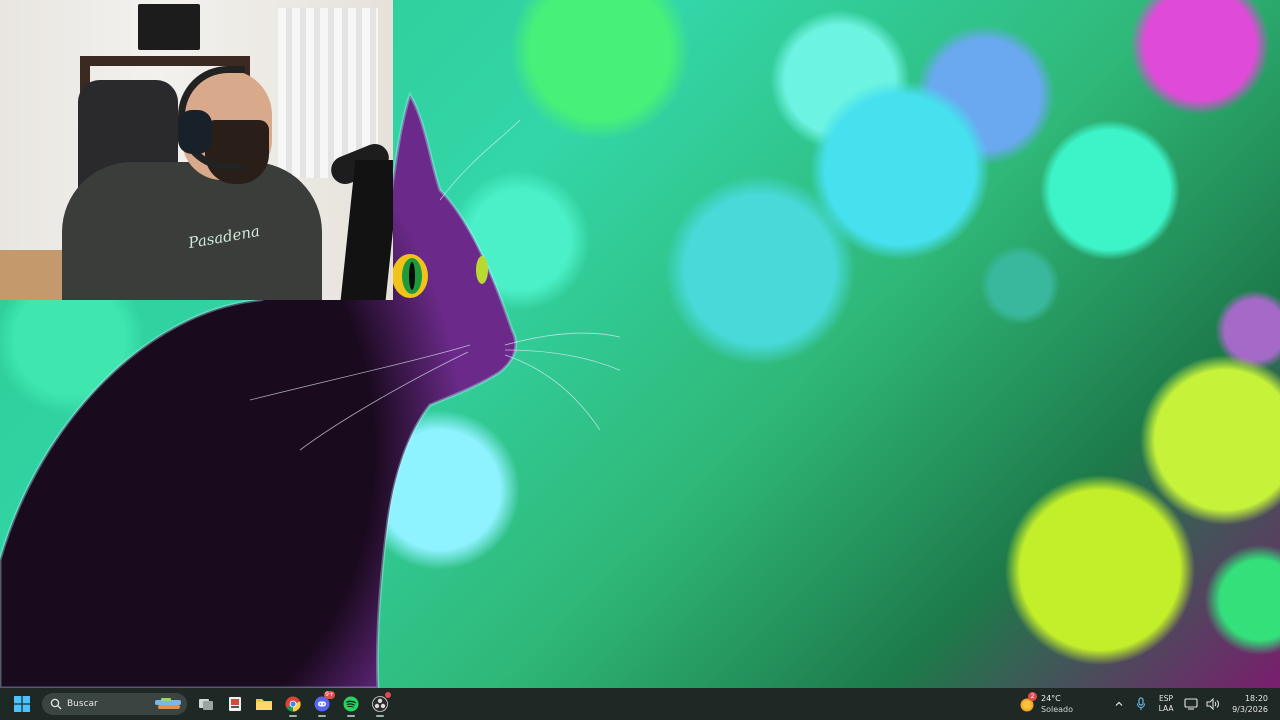 The width and height of the screenshot is (1280, 720). What do you see at coordinates (1256, 698) in the screenshot?
I see `clock-time: 18:20` at bounding box center [1256, 698].